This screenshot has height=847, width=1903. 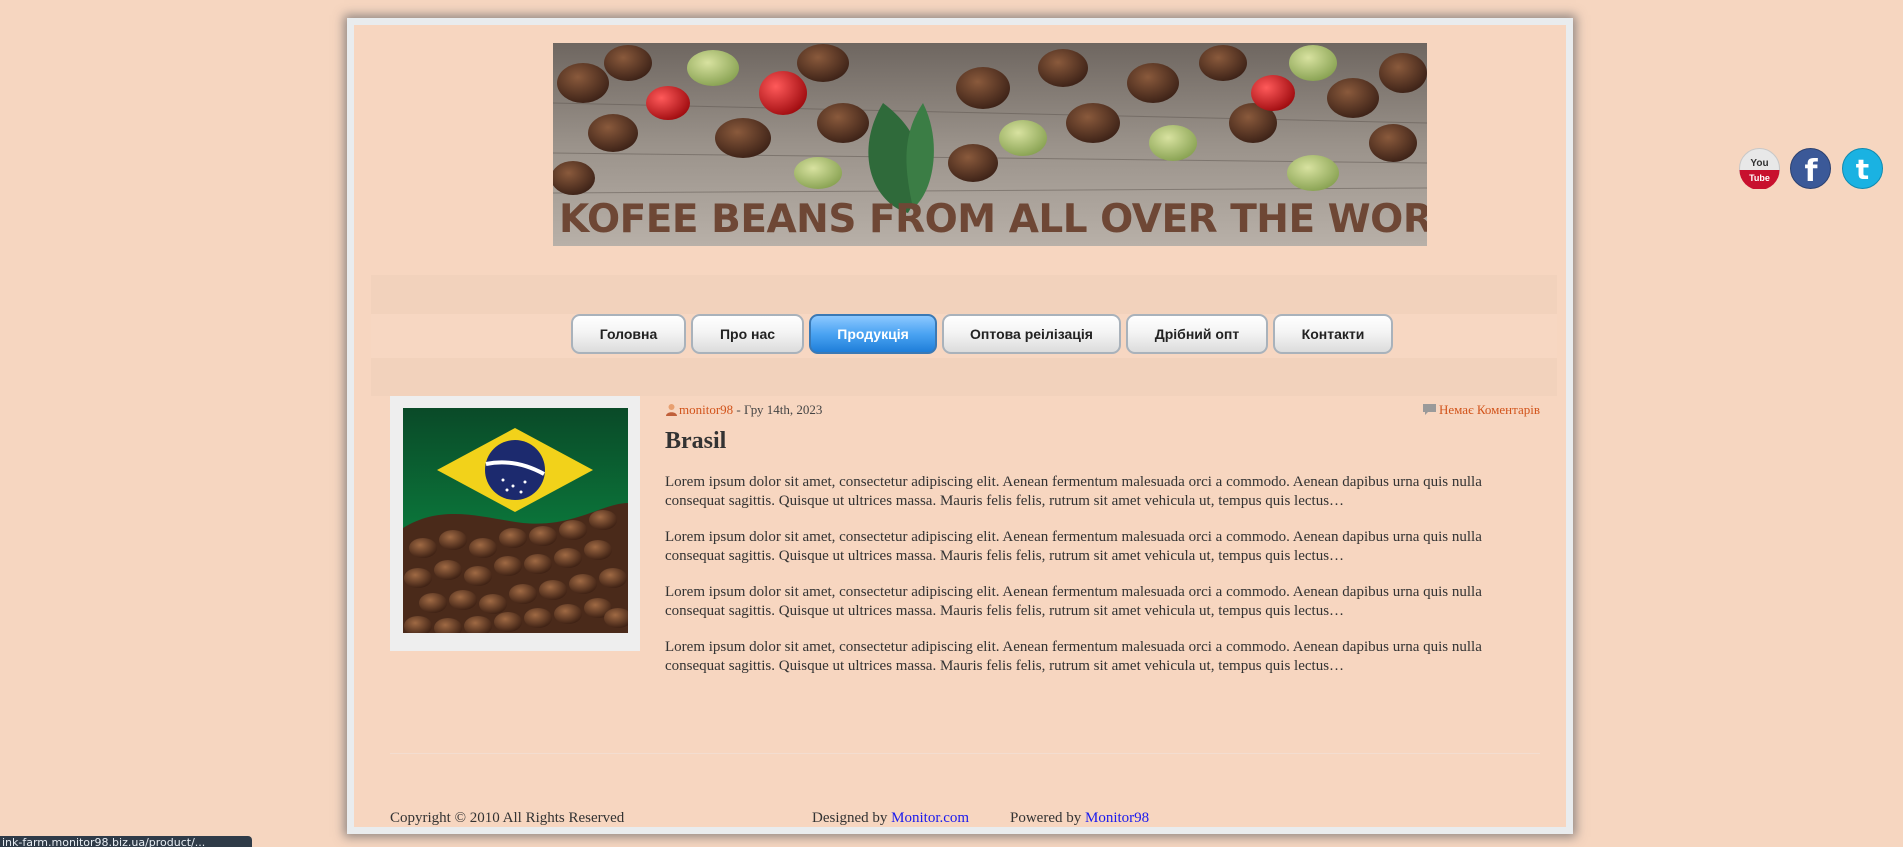 What do you see at coordinates (747, 334) in the screenshot?
I see `nav-item-about: Про нас` at bounding box center [747, 334].